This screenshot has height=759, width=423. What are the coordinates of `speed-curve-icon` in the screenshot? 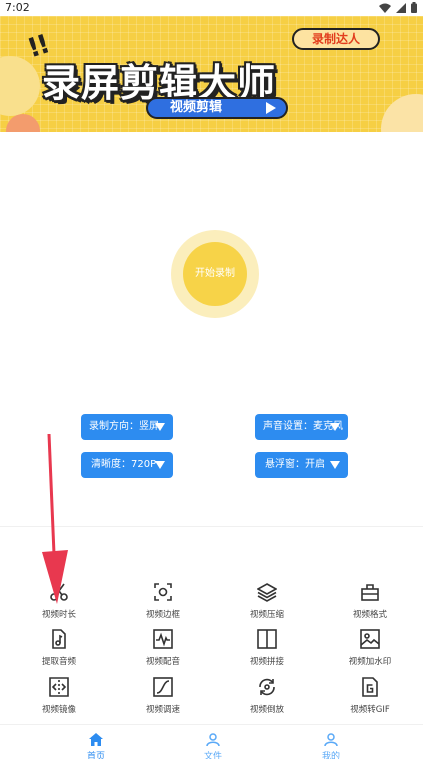 It's located at (163, 687).